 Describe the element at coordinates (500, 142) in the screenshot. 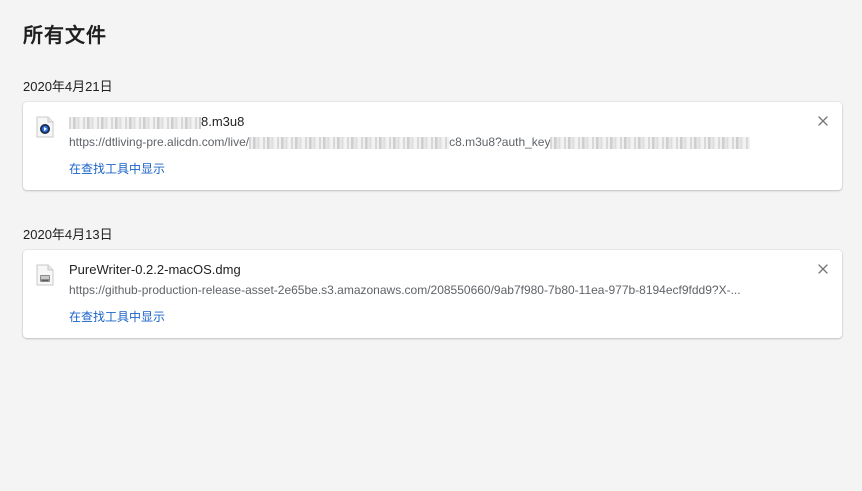

I see `file-url-middle: c8.m3u8?auth_key` at that location.